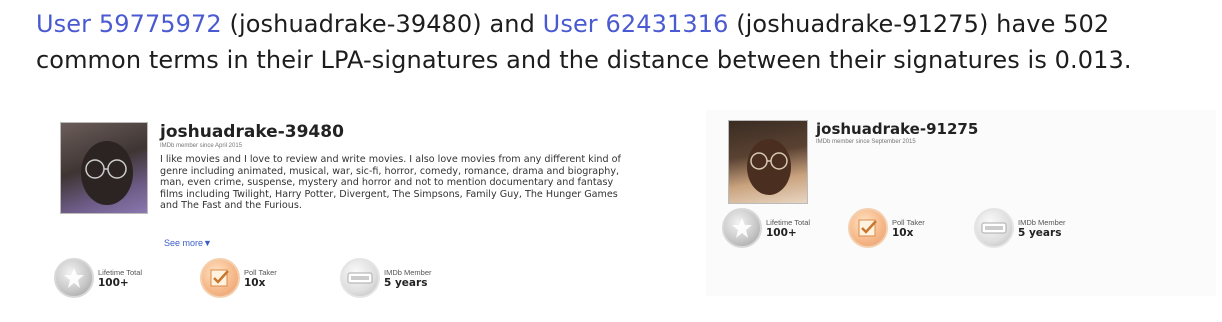 The height and width of the screenshot is (322, 1222). What do you see at coordinates (188, 243) in the screenshot?
I see `see-more-link: See more▼` at bounding box center [188, 243].